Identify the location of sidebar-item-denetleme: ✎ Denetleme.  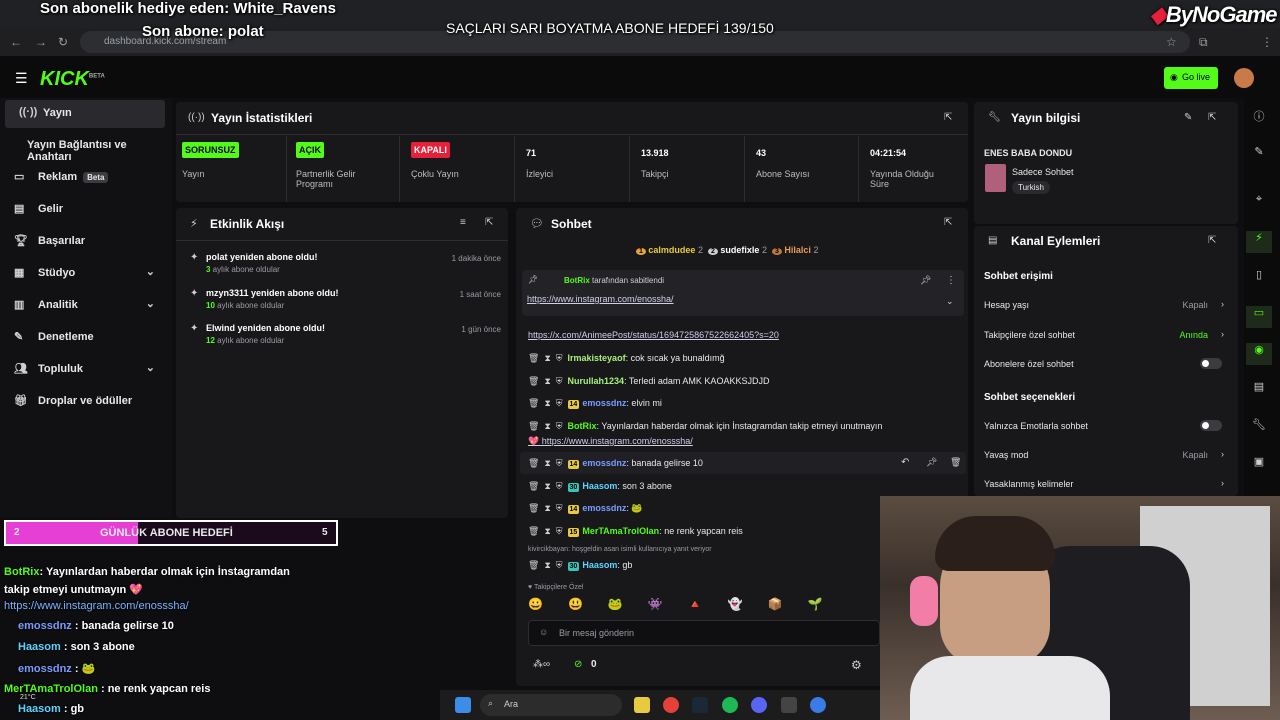
(82, 338).